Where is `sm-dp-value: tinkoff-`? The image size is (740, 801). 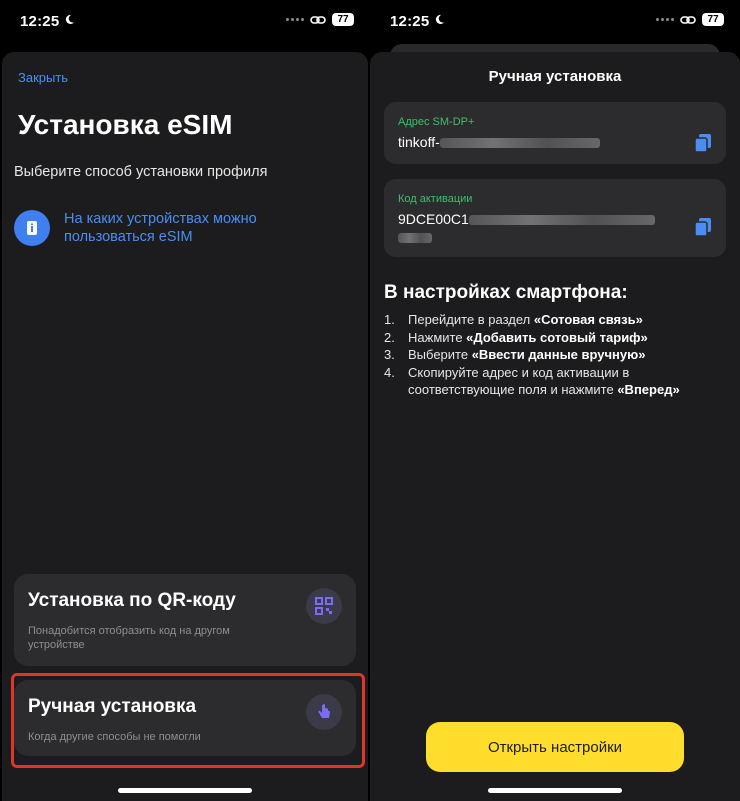 sm-dp-value: tinkoff- is located at coordinates (499, 142).